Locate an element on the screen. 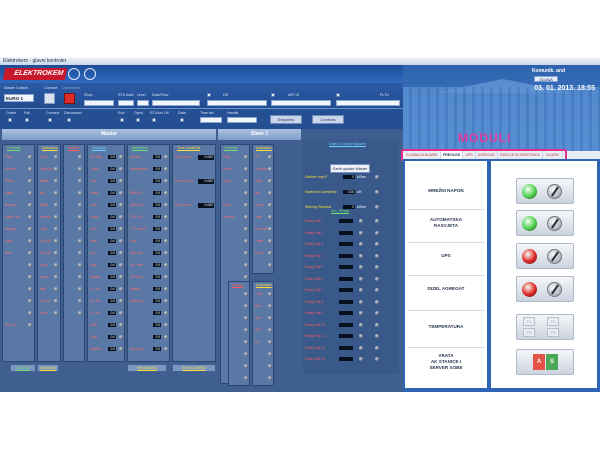  earth-update-button: Earth update Master is located at coordinates (350, 168).